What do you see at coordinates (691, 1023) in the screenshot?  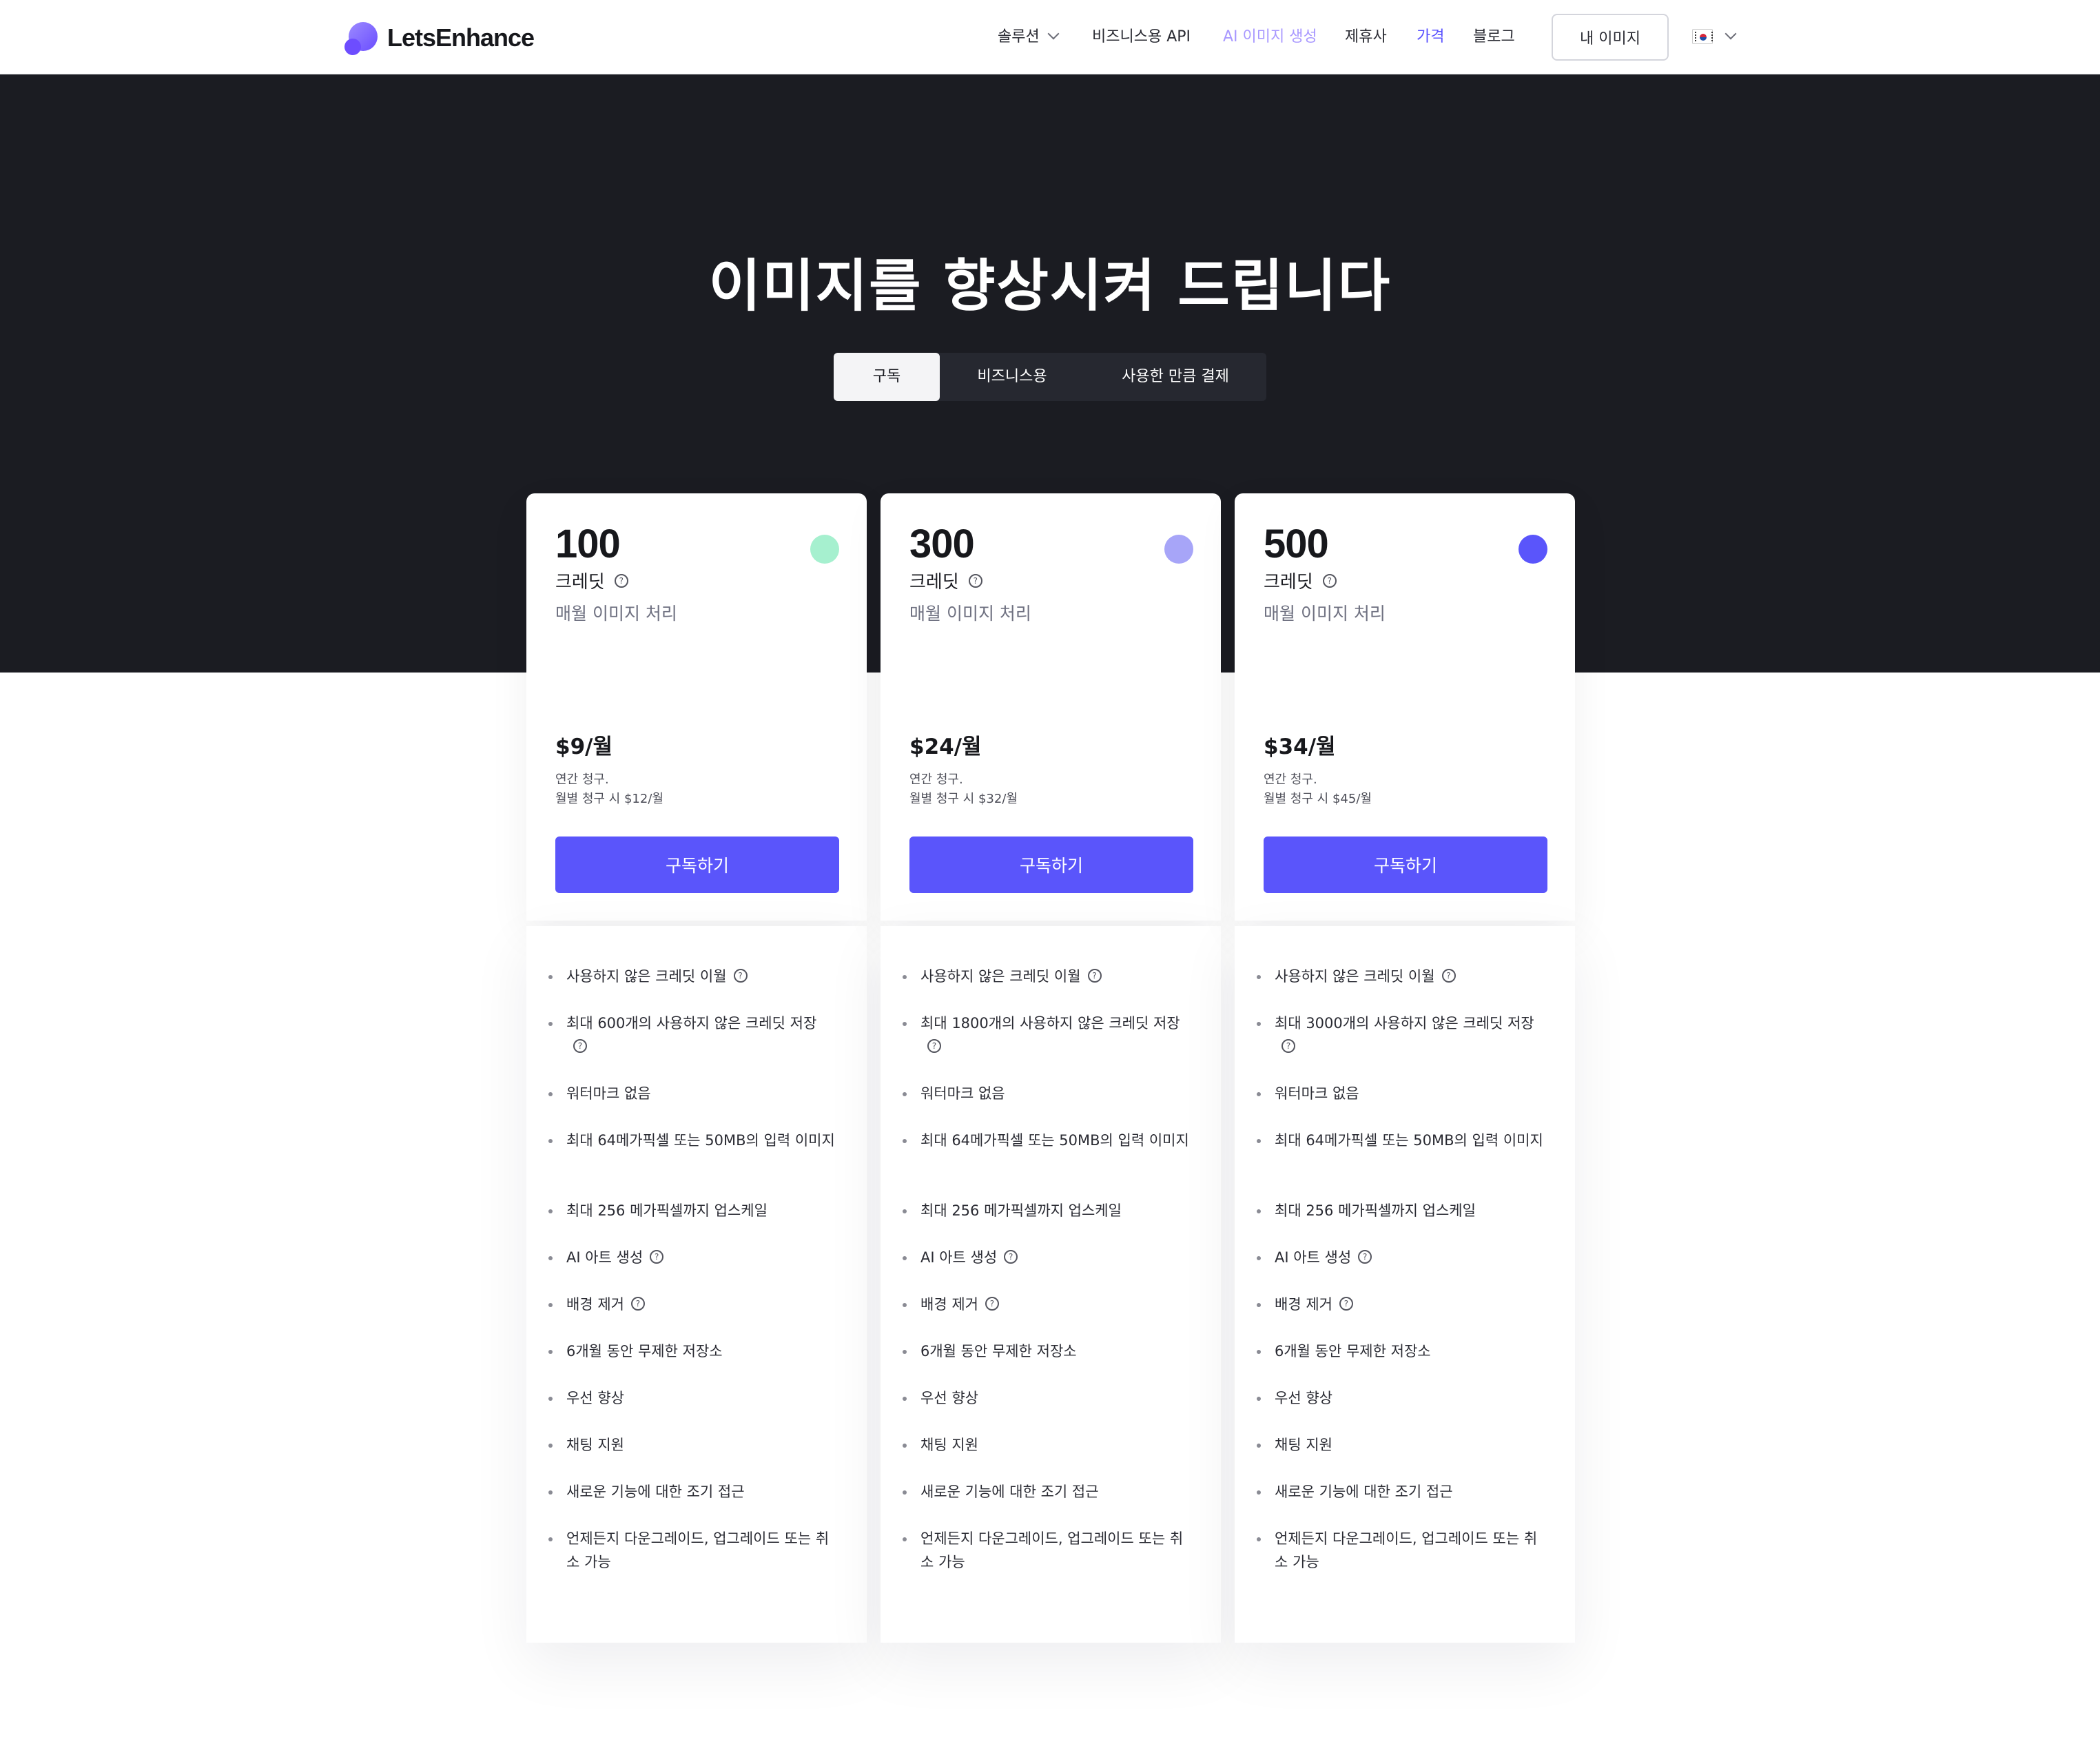 I see `feature-text: 최대 600개의 사용하지 않은 크레딧 저장` at bounding box center [691, 1023].